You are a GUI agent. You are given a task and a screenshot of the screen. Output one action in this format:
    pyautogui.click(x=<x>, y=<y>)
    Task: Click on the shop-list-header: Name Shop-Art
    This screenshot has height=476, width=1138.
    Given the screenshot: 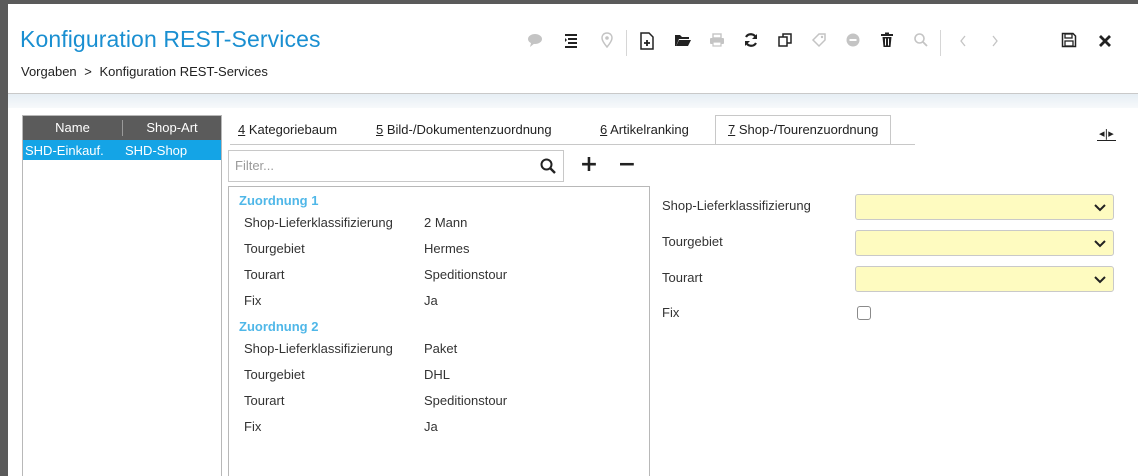 What is the action you would take?
    pyautogui.click(x=122, y=128)
    